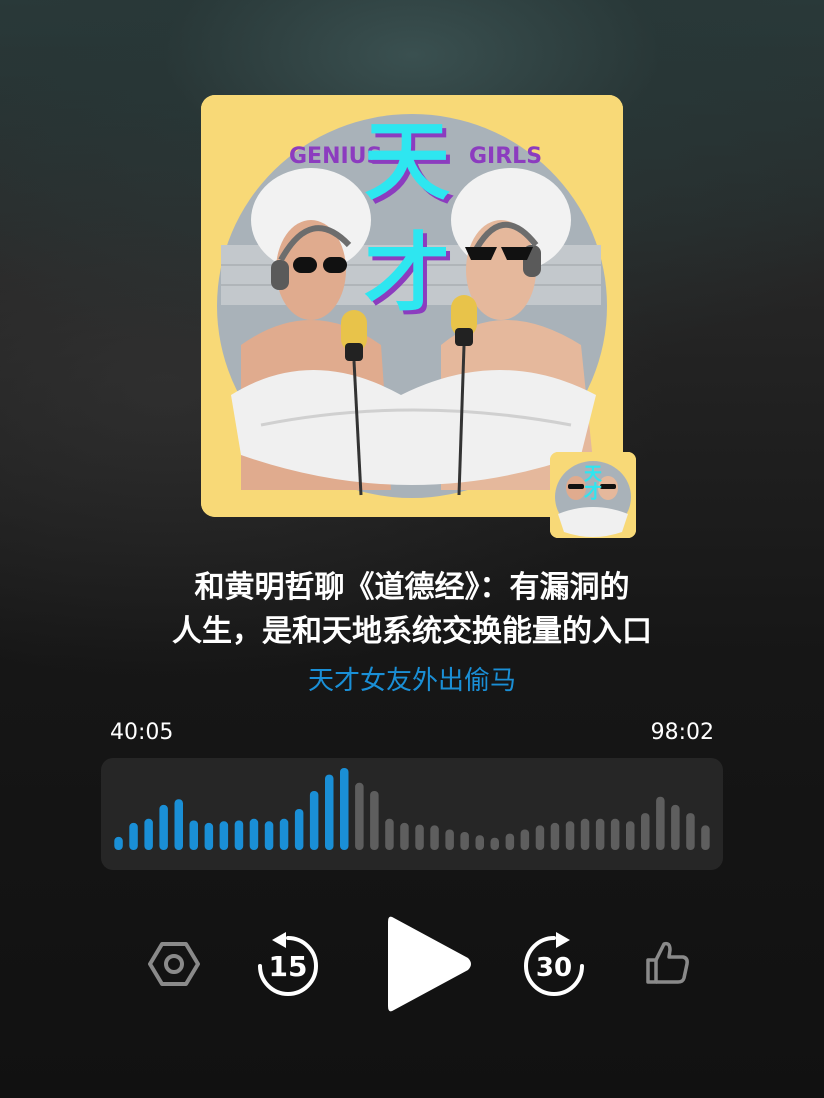  What do you see at coordinates (505, 156) in the screenshot?
I see `cover-right-text: GIRLS` at bounding box center [505, 156].